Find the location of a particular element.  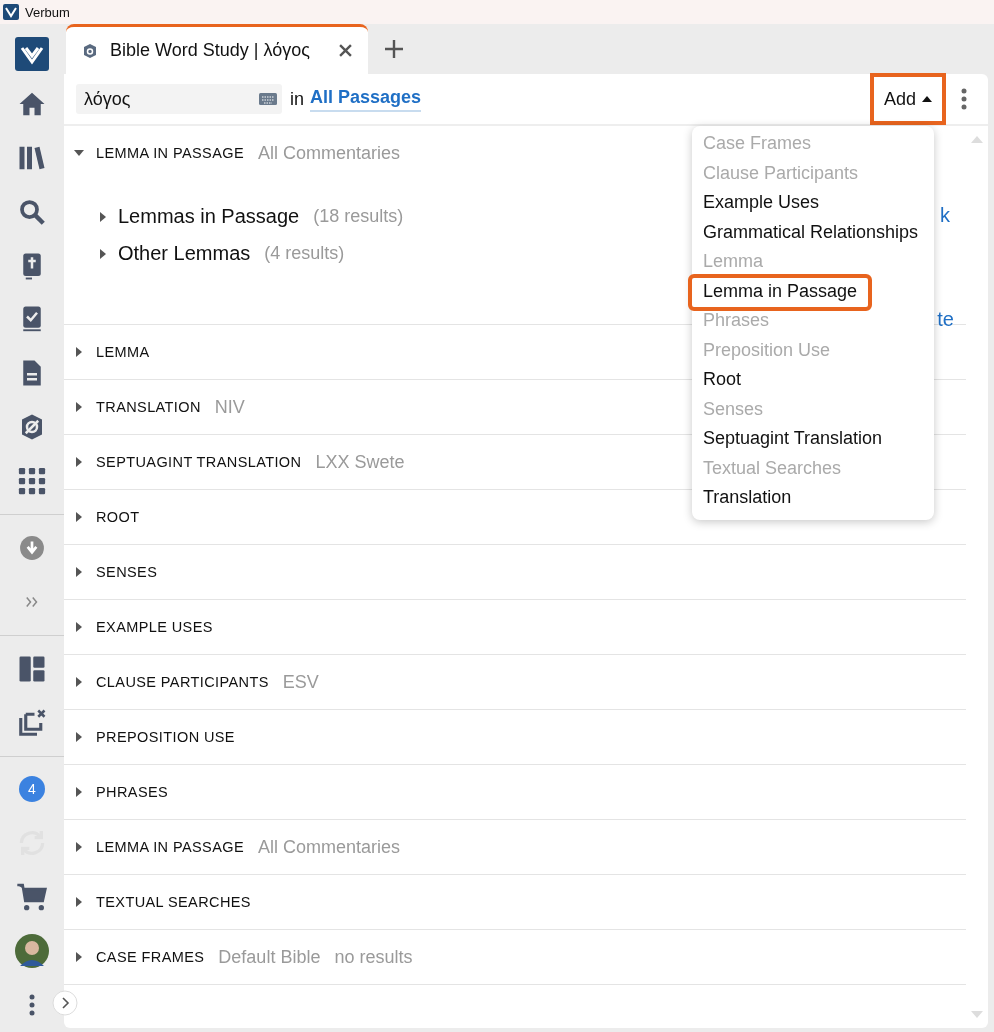

menu-item: Example Uses is located at coordinates (813, 204).